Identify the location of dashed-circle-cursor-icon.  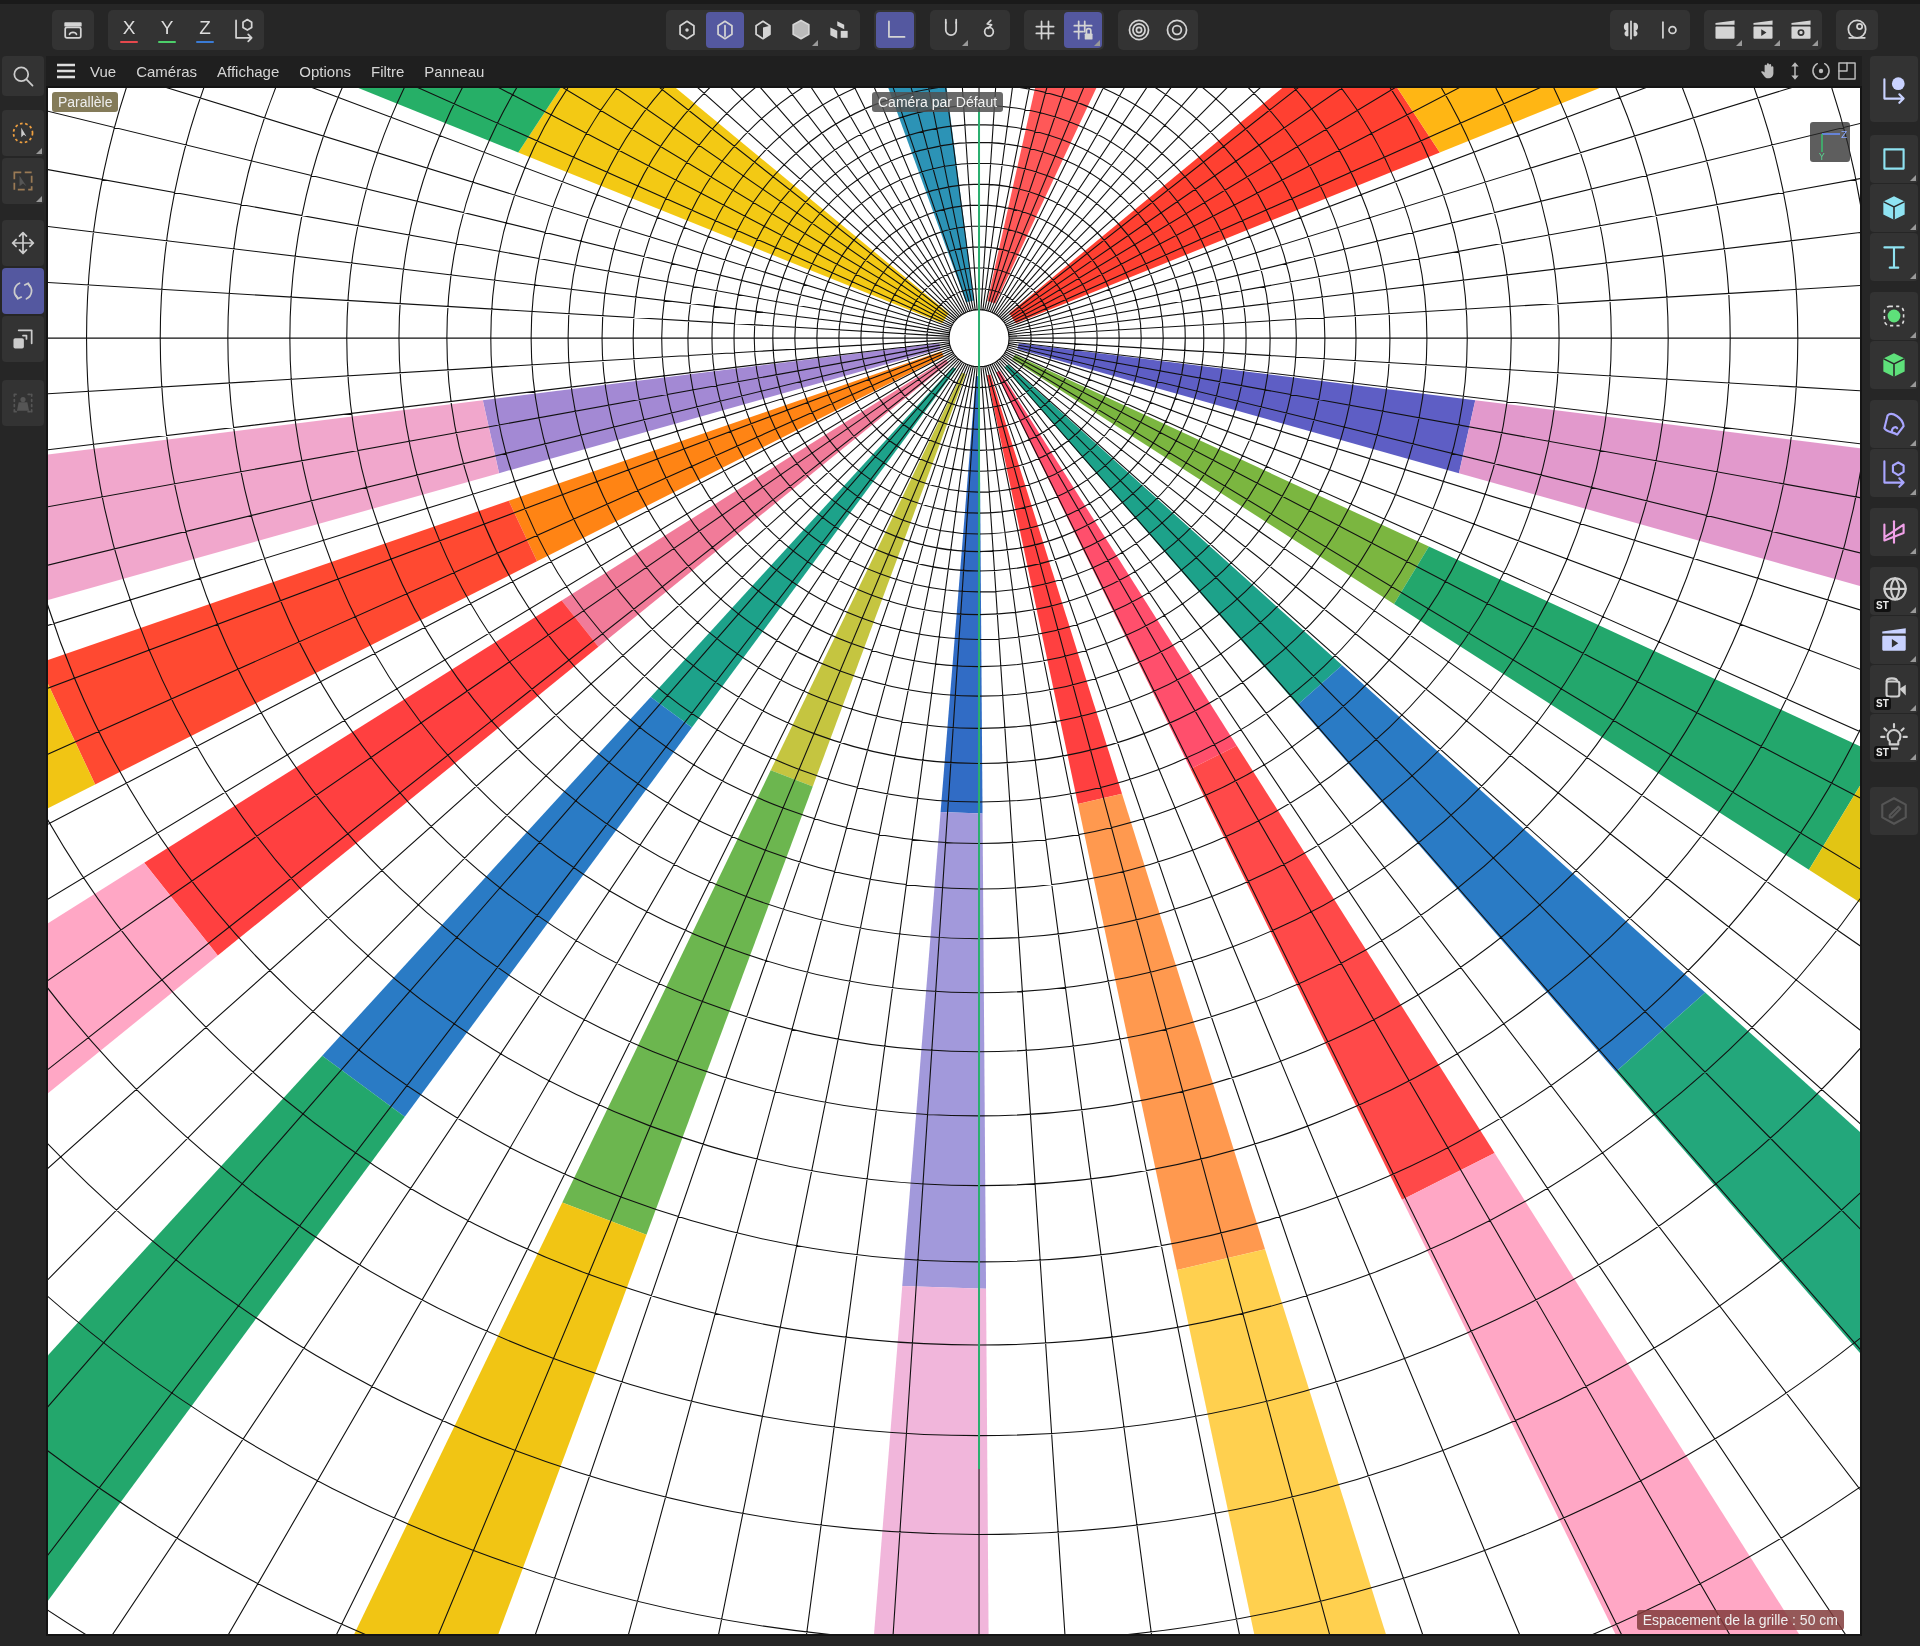
(23, 133).